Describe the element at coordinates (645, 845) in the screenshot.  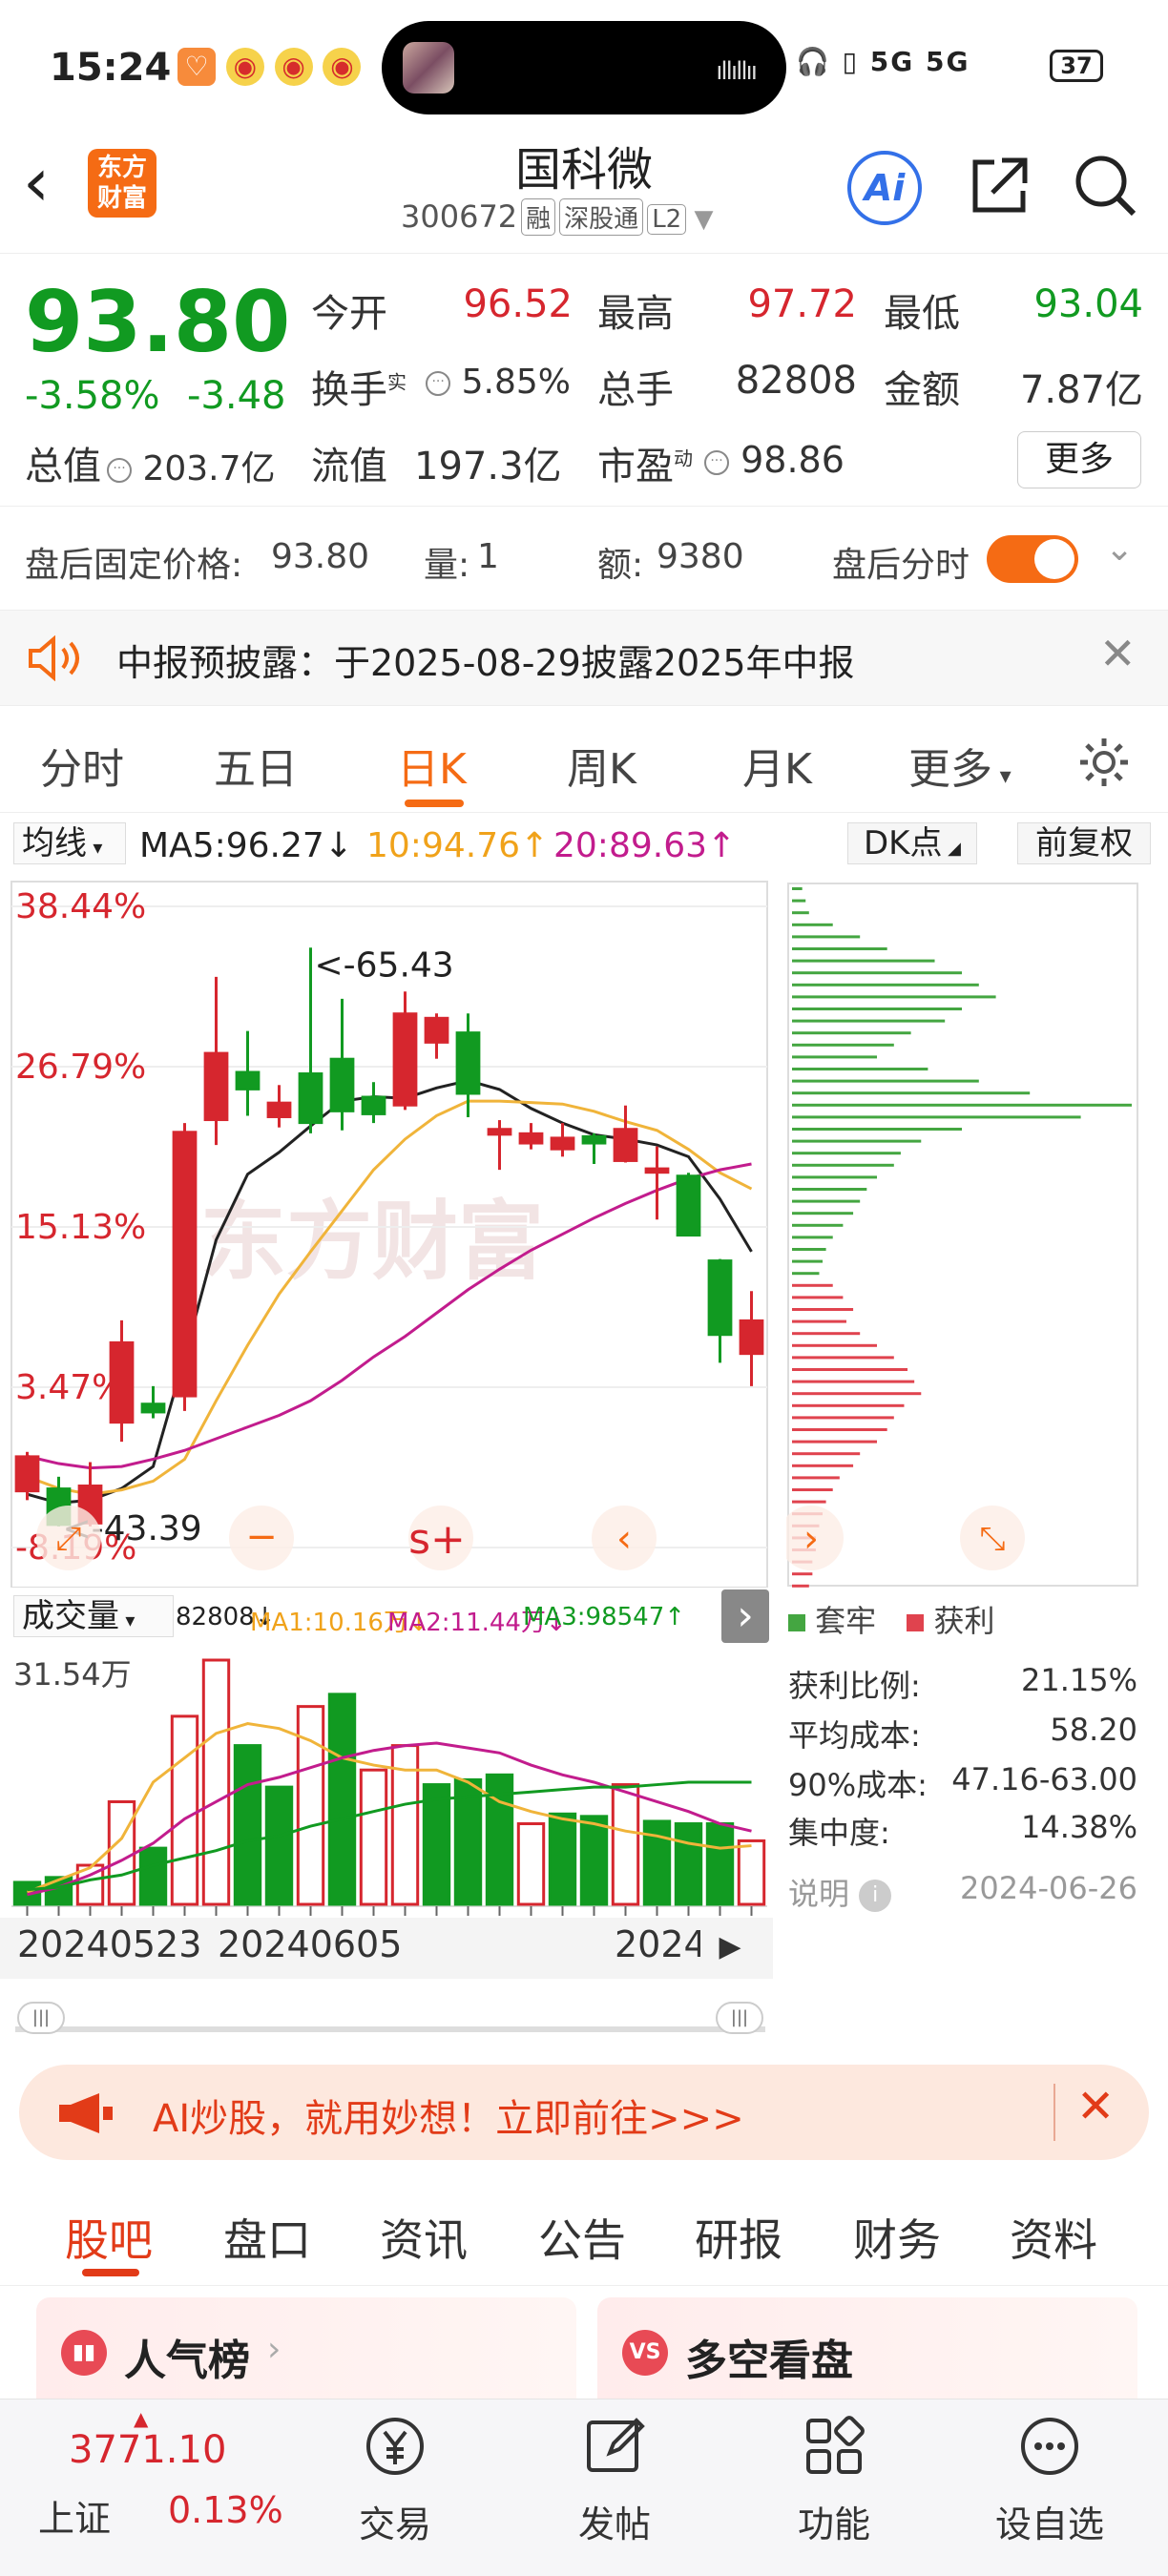
I see `ma20-text: 20:89.63↑` at that location.